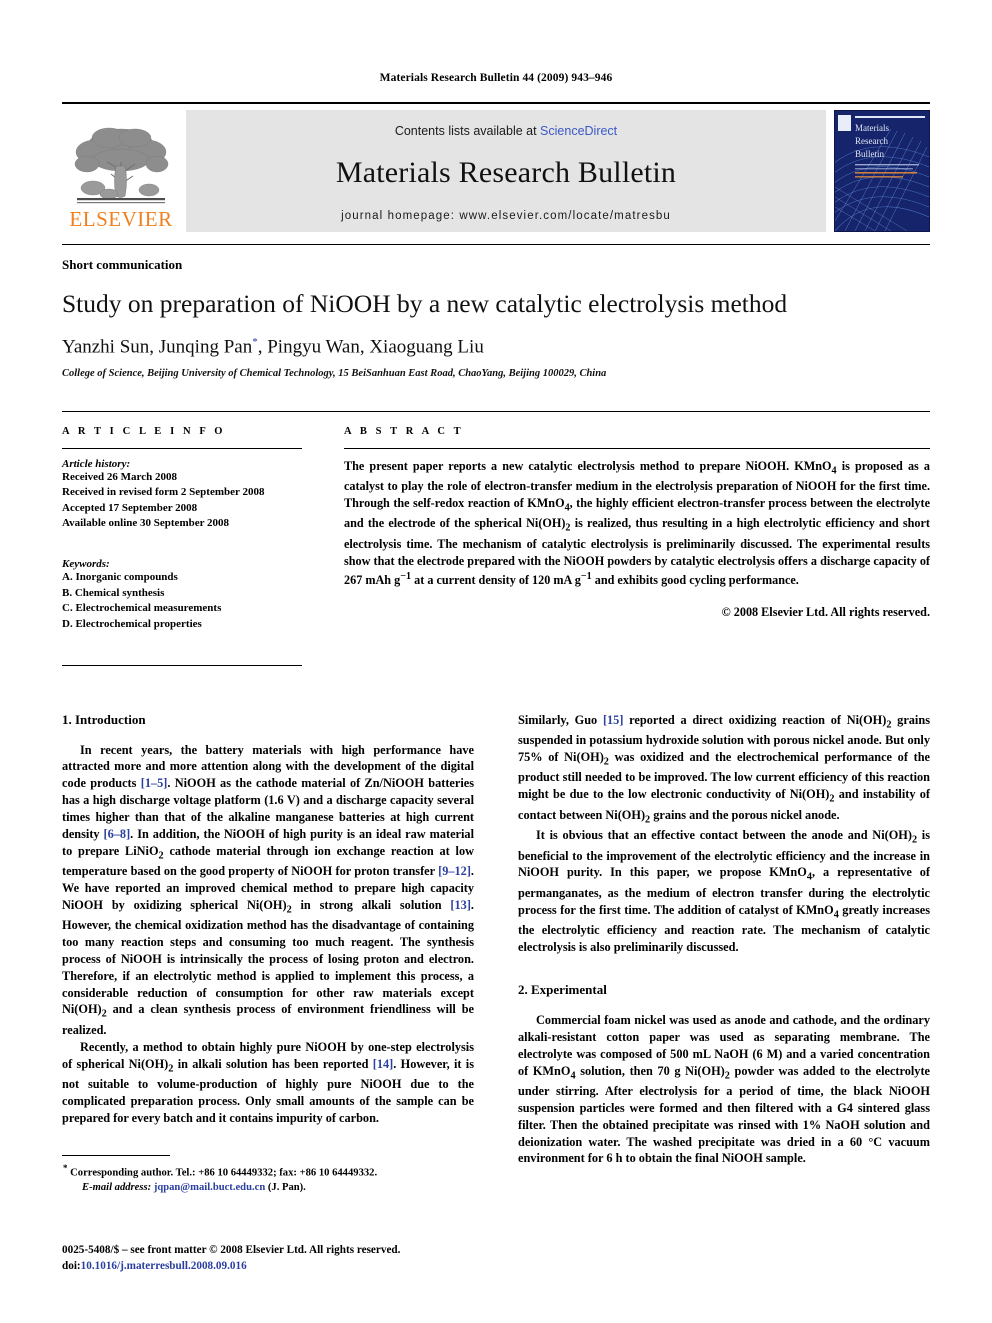  I want to click on citation-link: [1–5], so click(154, 783).